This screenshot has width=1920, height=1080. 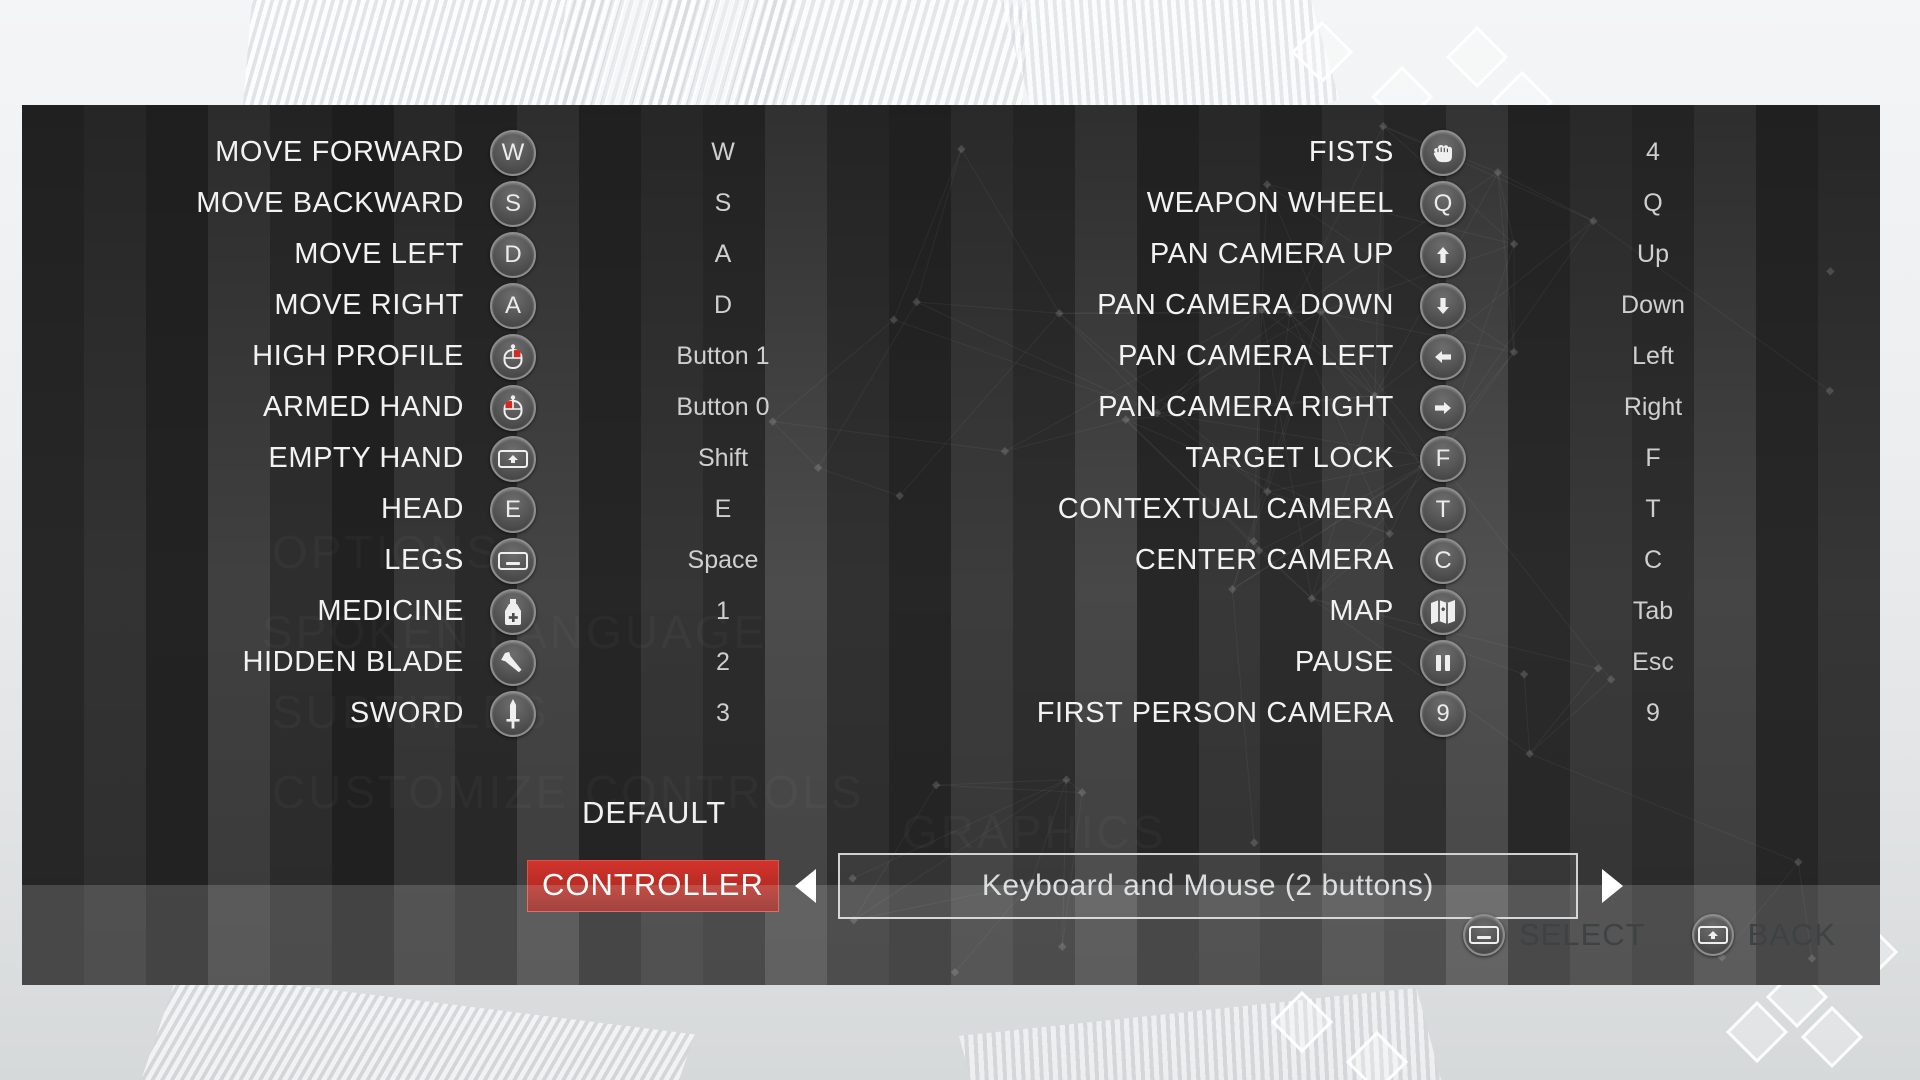 I want to click on key-badge-a: A, so click(x=513, y=305).